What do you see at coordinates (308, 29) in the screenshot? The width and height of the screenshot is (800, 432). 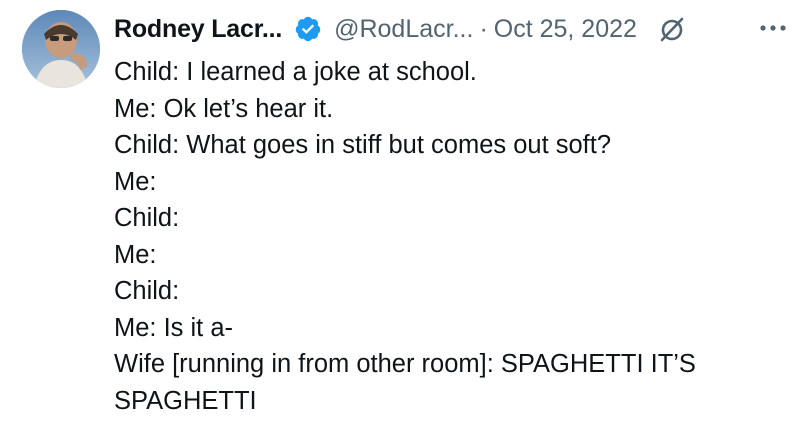 I see `verified-badge-icon` at bounding box center [308, 29].